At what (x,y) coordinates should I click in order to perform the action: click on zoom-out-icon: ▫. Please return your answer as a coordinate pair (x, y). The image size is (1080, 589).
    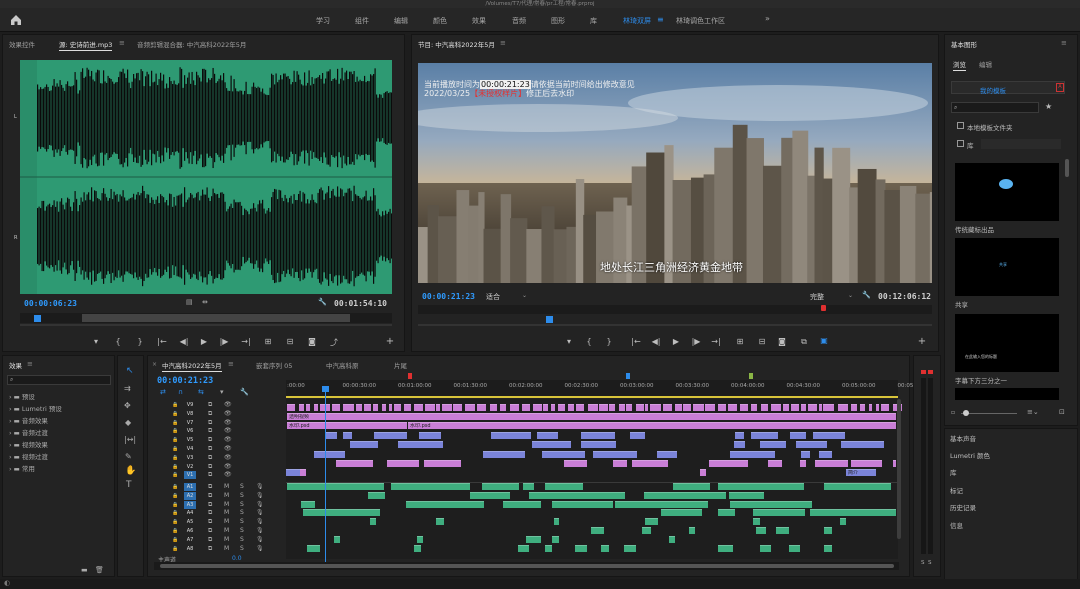
    Looking at the image, I should click on (953, 412).